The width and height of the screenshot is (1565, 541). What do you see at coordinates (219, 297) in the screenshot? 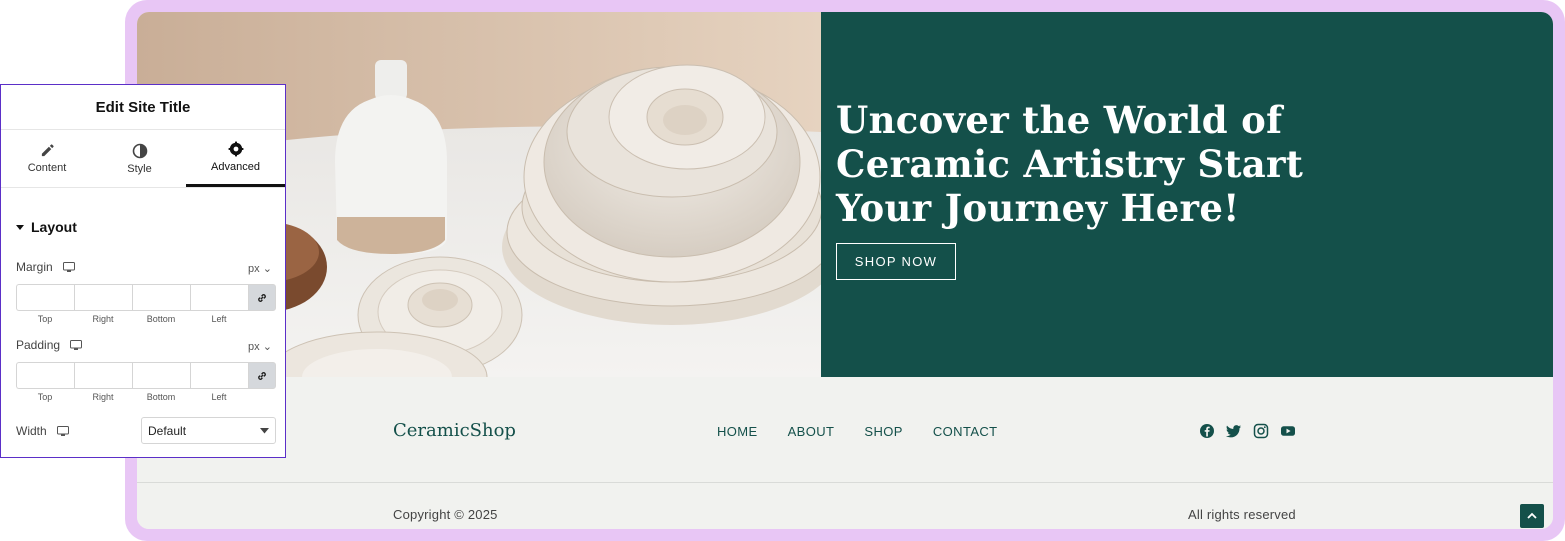
I see `margin-left-input` at bounding box center [219, 297].